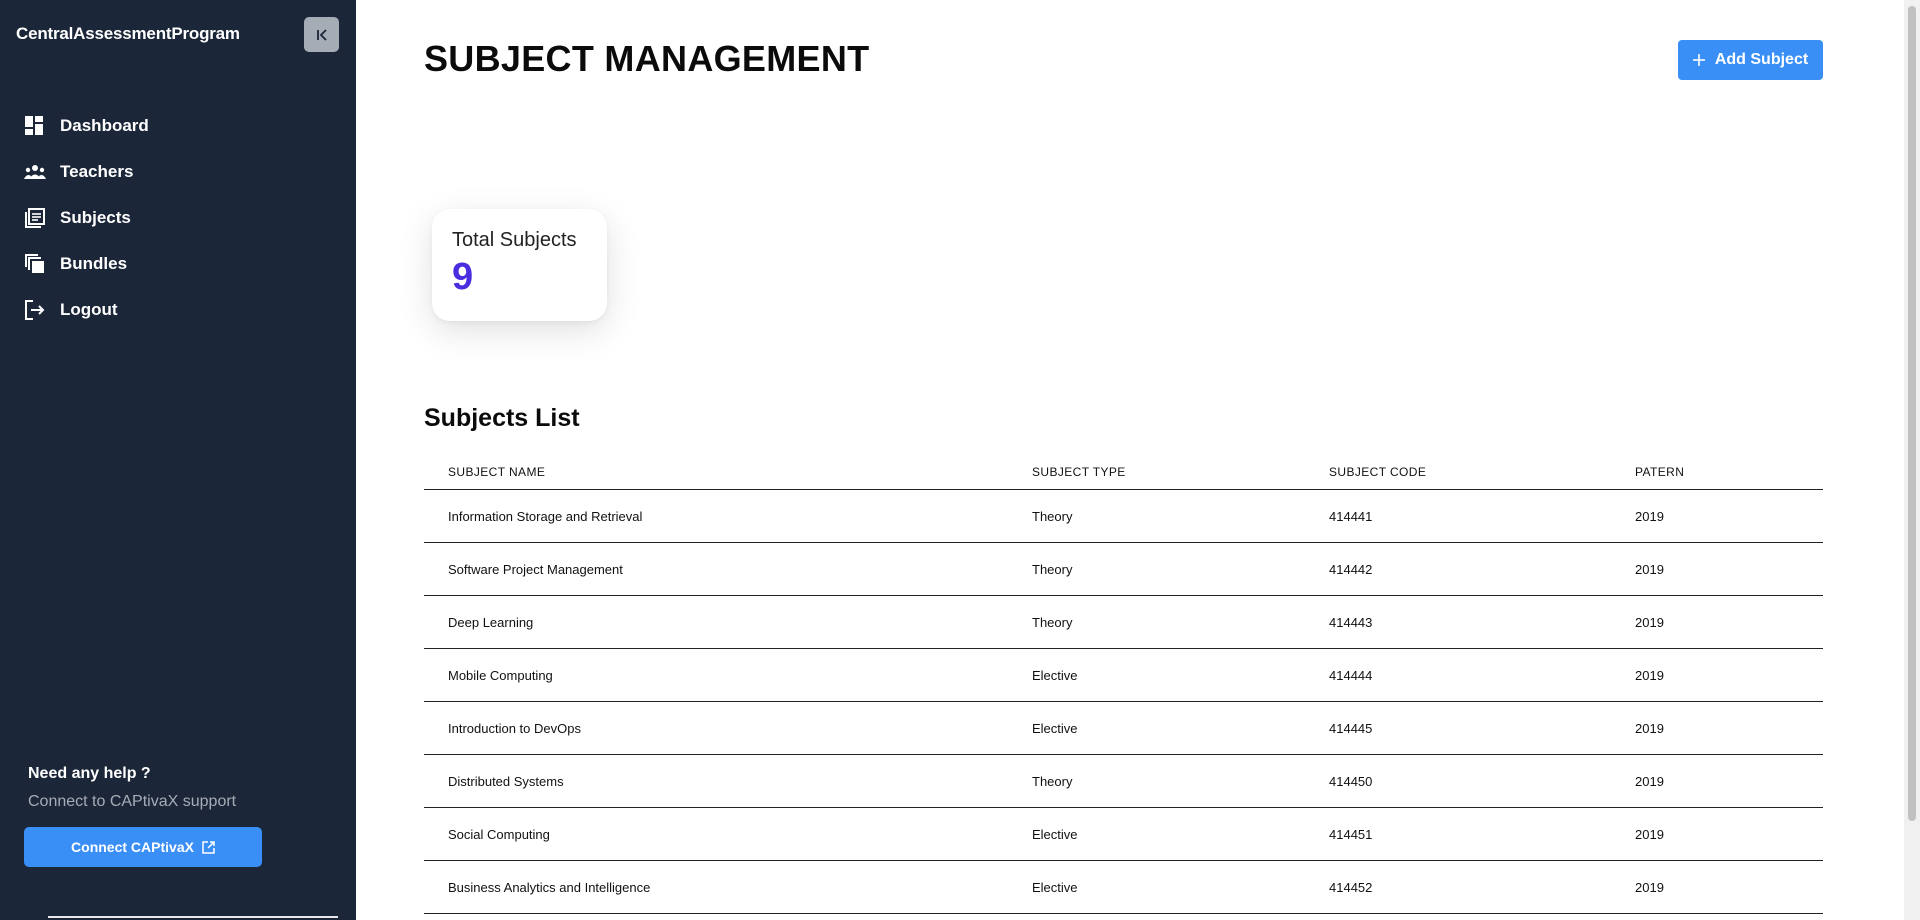  I want to click on subject-name-cell: Software Project Management, so click(716, 569).